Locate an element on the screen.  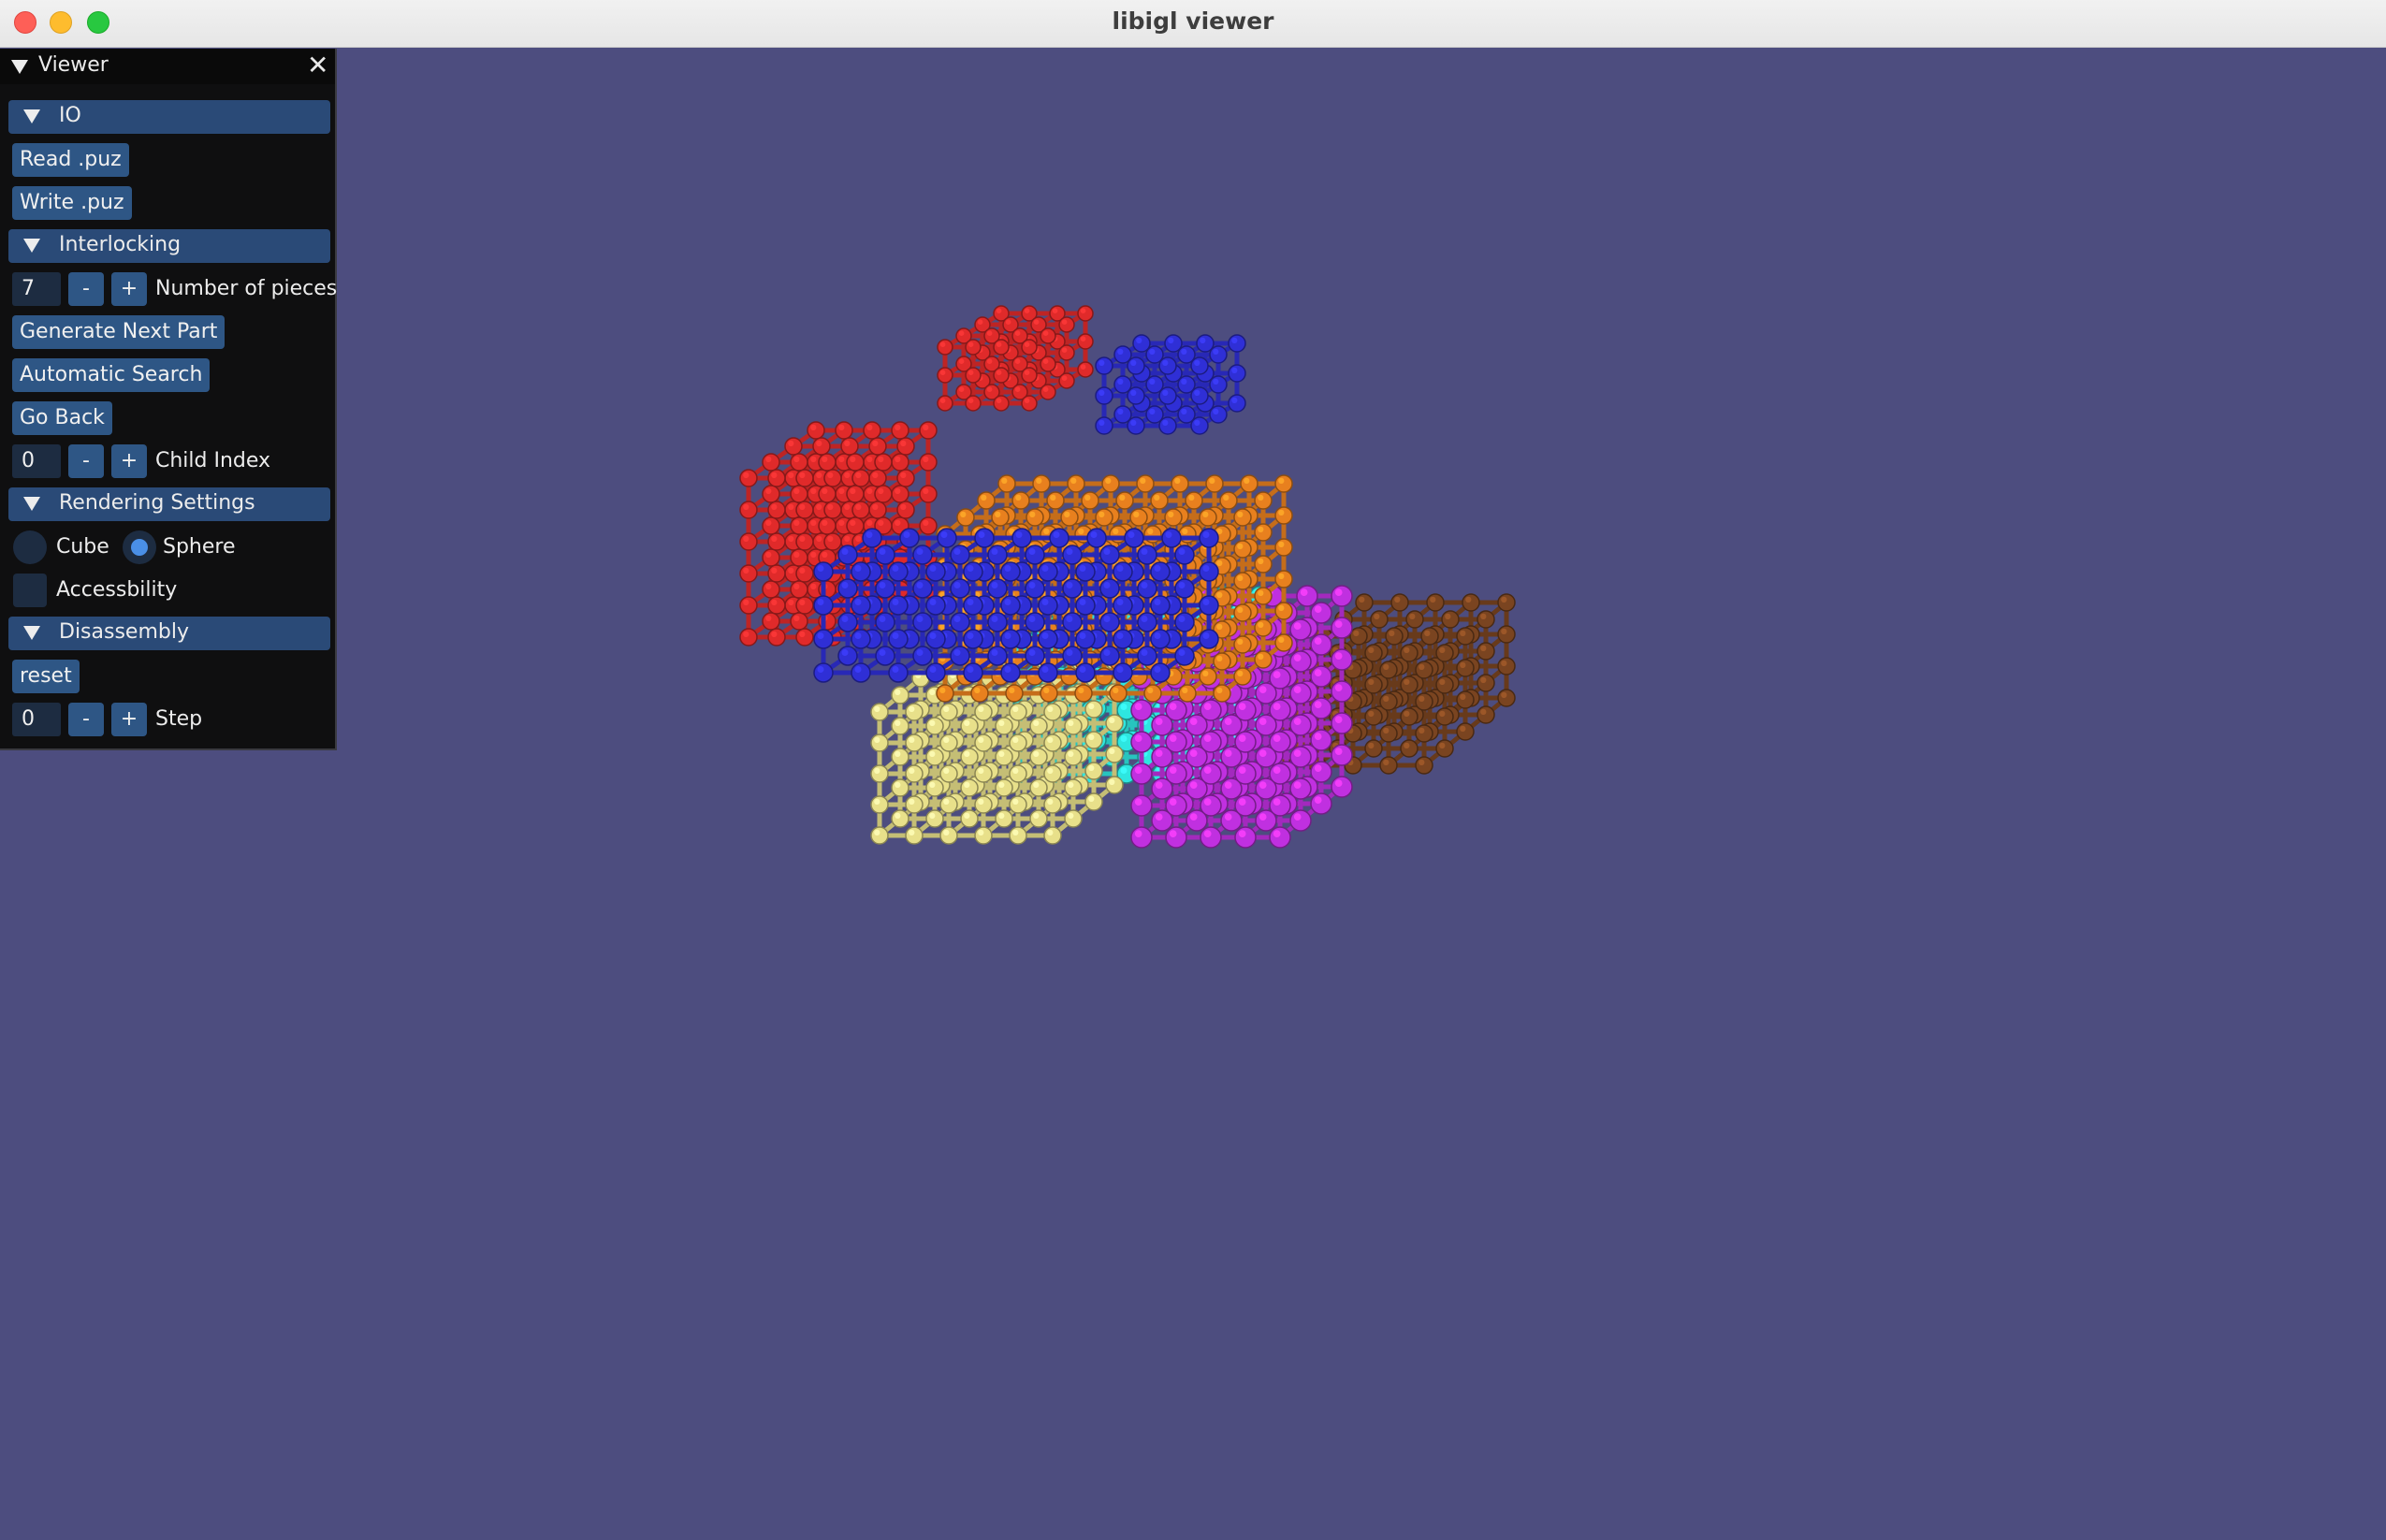
sphere-radio is located at coordinates (139, 547).